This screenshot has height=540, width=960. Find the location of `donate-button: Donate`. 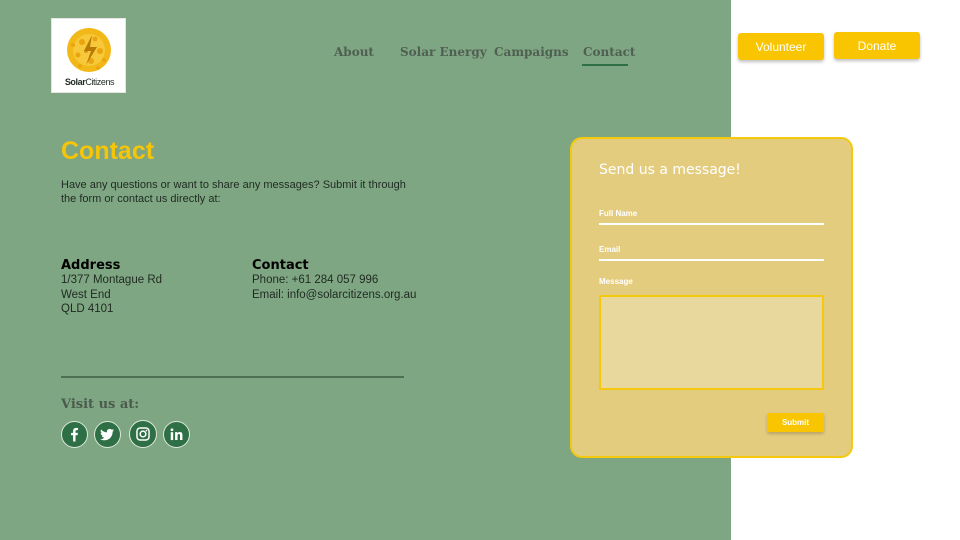

donate-button: Donate is located at coordinates (877, 45).